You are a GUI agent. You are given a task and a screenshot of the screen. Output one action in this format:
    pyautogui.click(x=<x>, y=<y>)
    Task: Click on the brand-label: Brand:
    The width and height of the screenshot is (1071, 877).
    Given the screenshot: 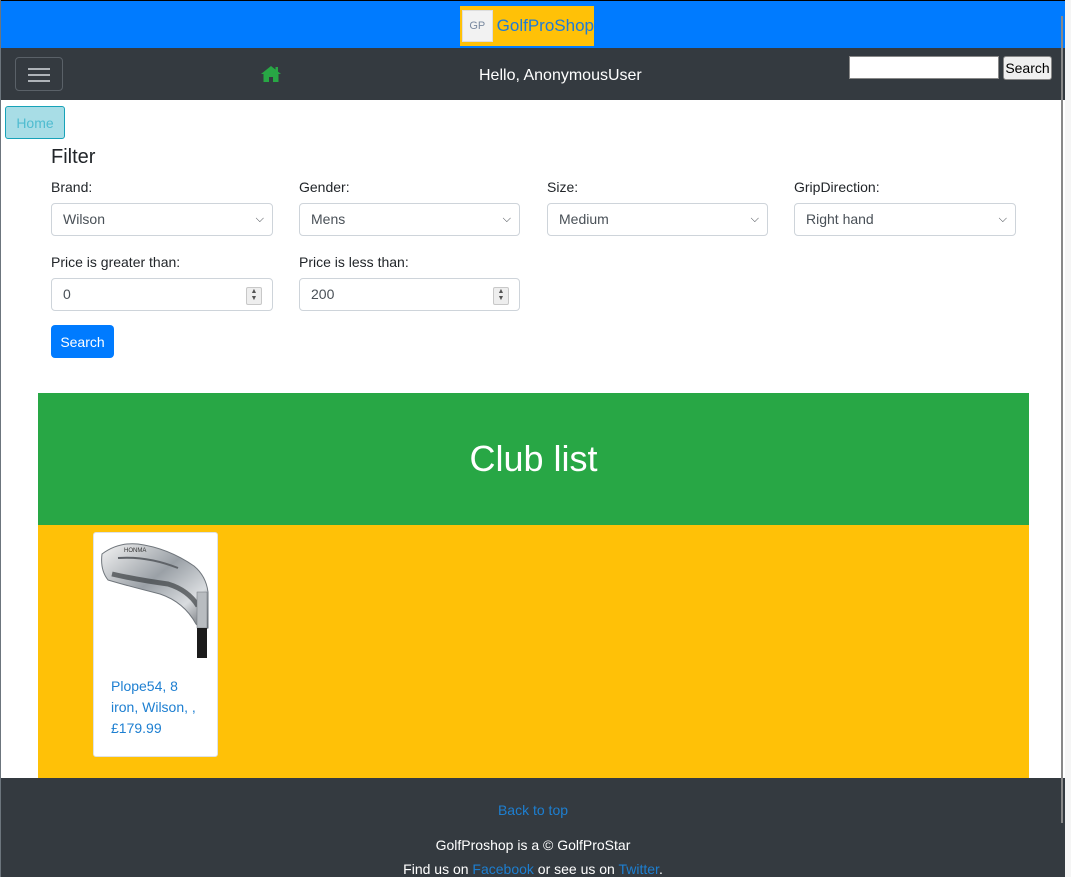 What is the action you would take?
    pyautogui.click(x=72, y=187)
    